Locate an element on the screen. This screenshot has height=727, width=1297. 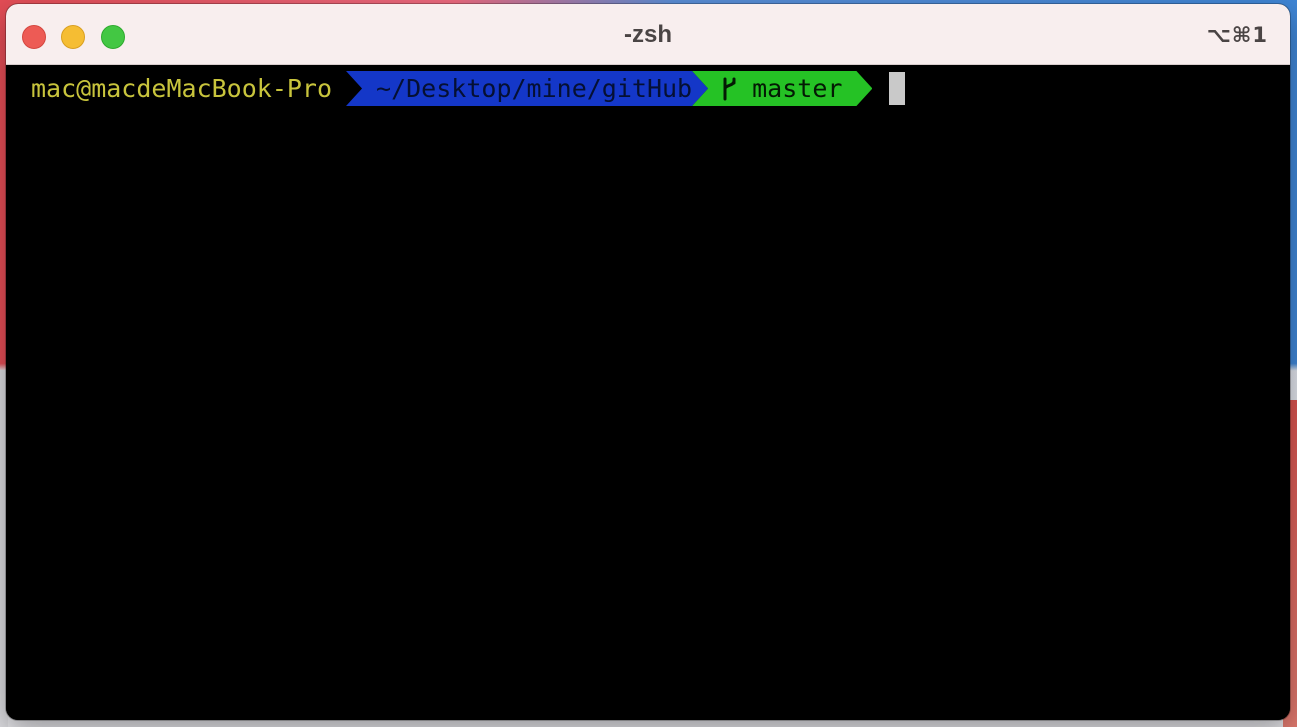
title-bar: -zsh ⌥⌘1 is located at coordinates (648, 34).